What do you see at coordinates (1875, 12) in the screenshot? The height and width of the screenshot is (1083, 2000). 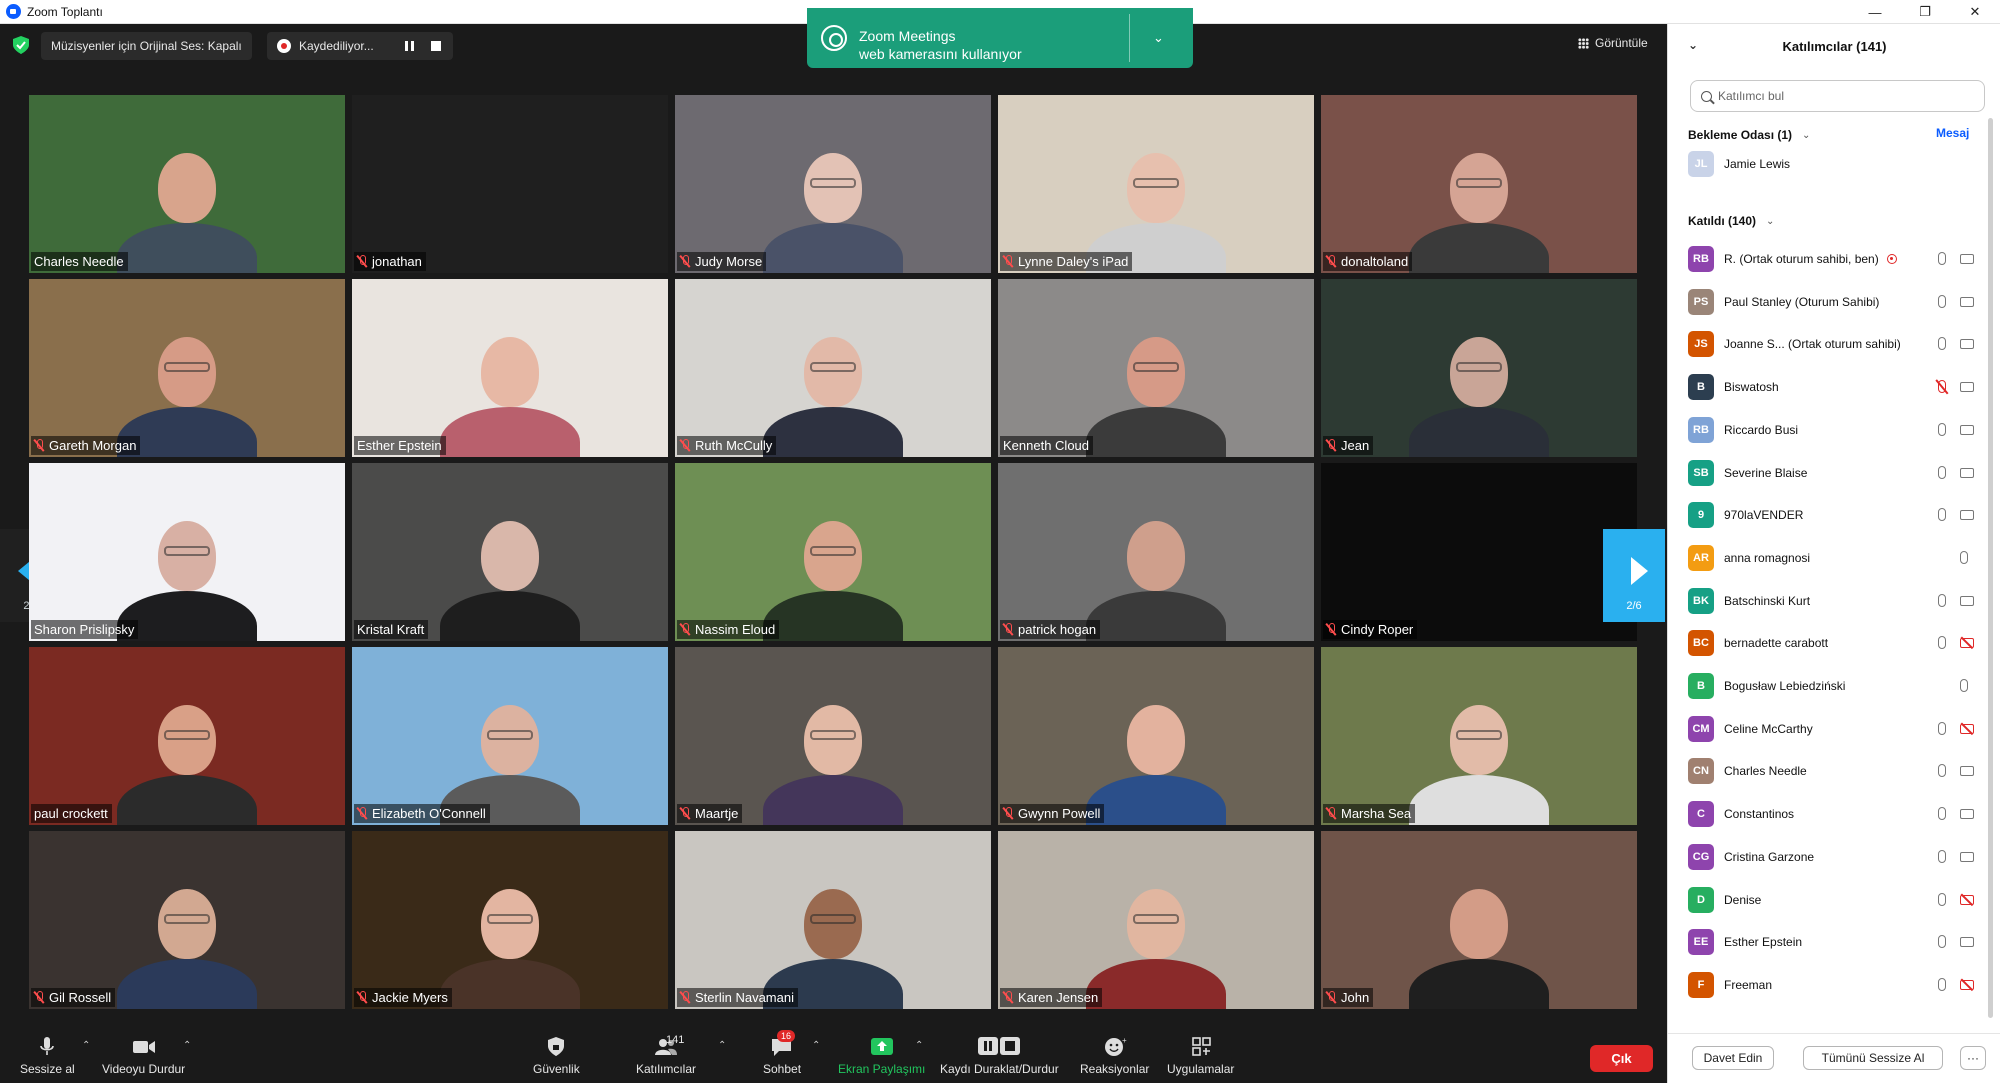 I see `minimize-button: —` at bounding box center [1875, 12].